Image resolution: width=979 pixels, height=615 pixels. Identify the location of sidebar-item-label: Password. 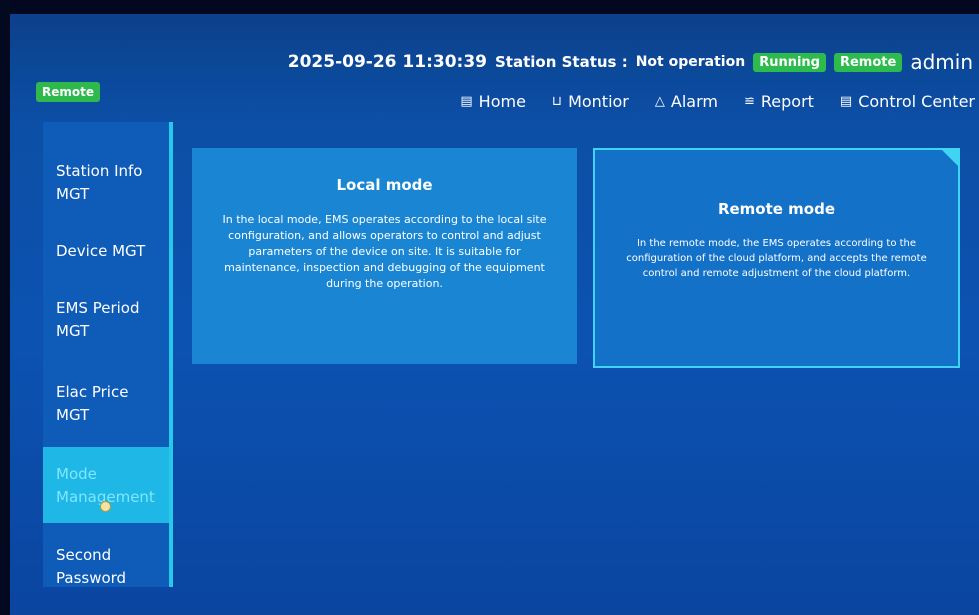
(91, 578).